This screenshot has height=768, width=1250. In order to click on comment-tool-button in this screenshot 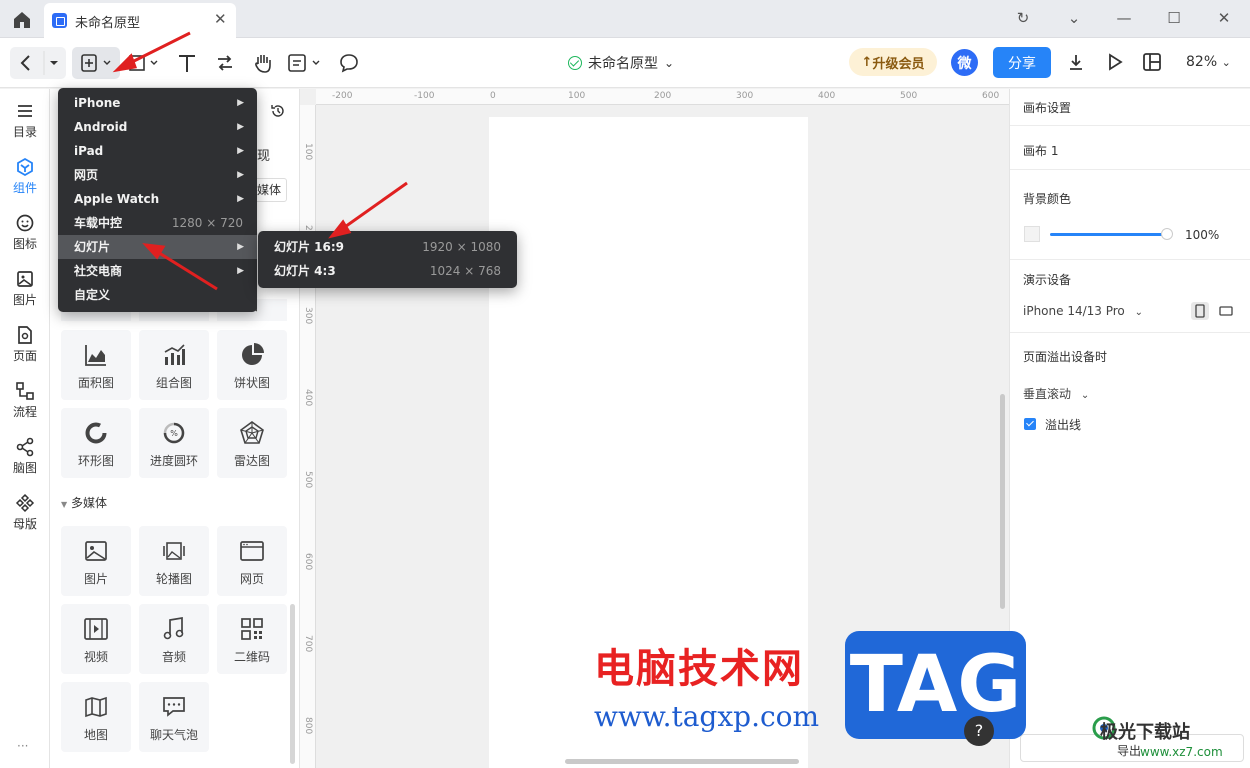, I will do `click(349, 63)`.